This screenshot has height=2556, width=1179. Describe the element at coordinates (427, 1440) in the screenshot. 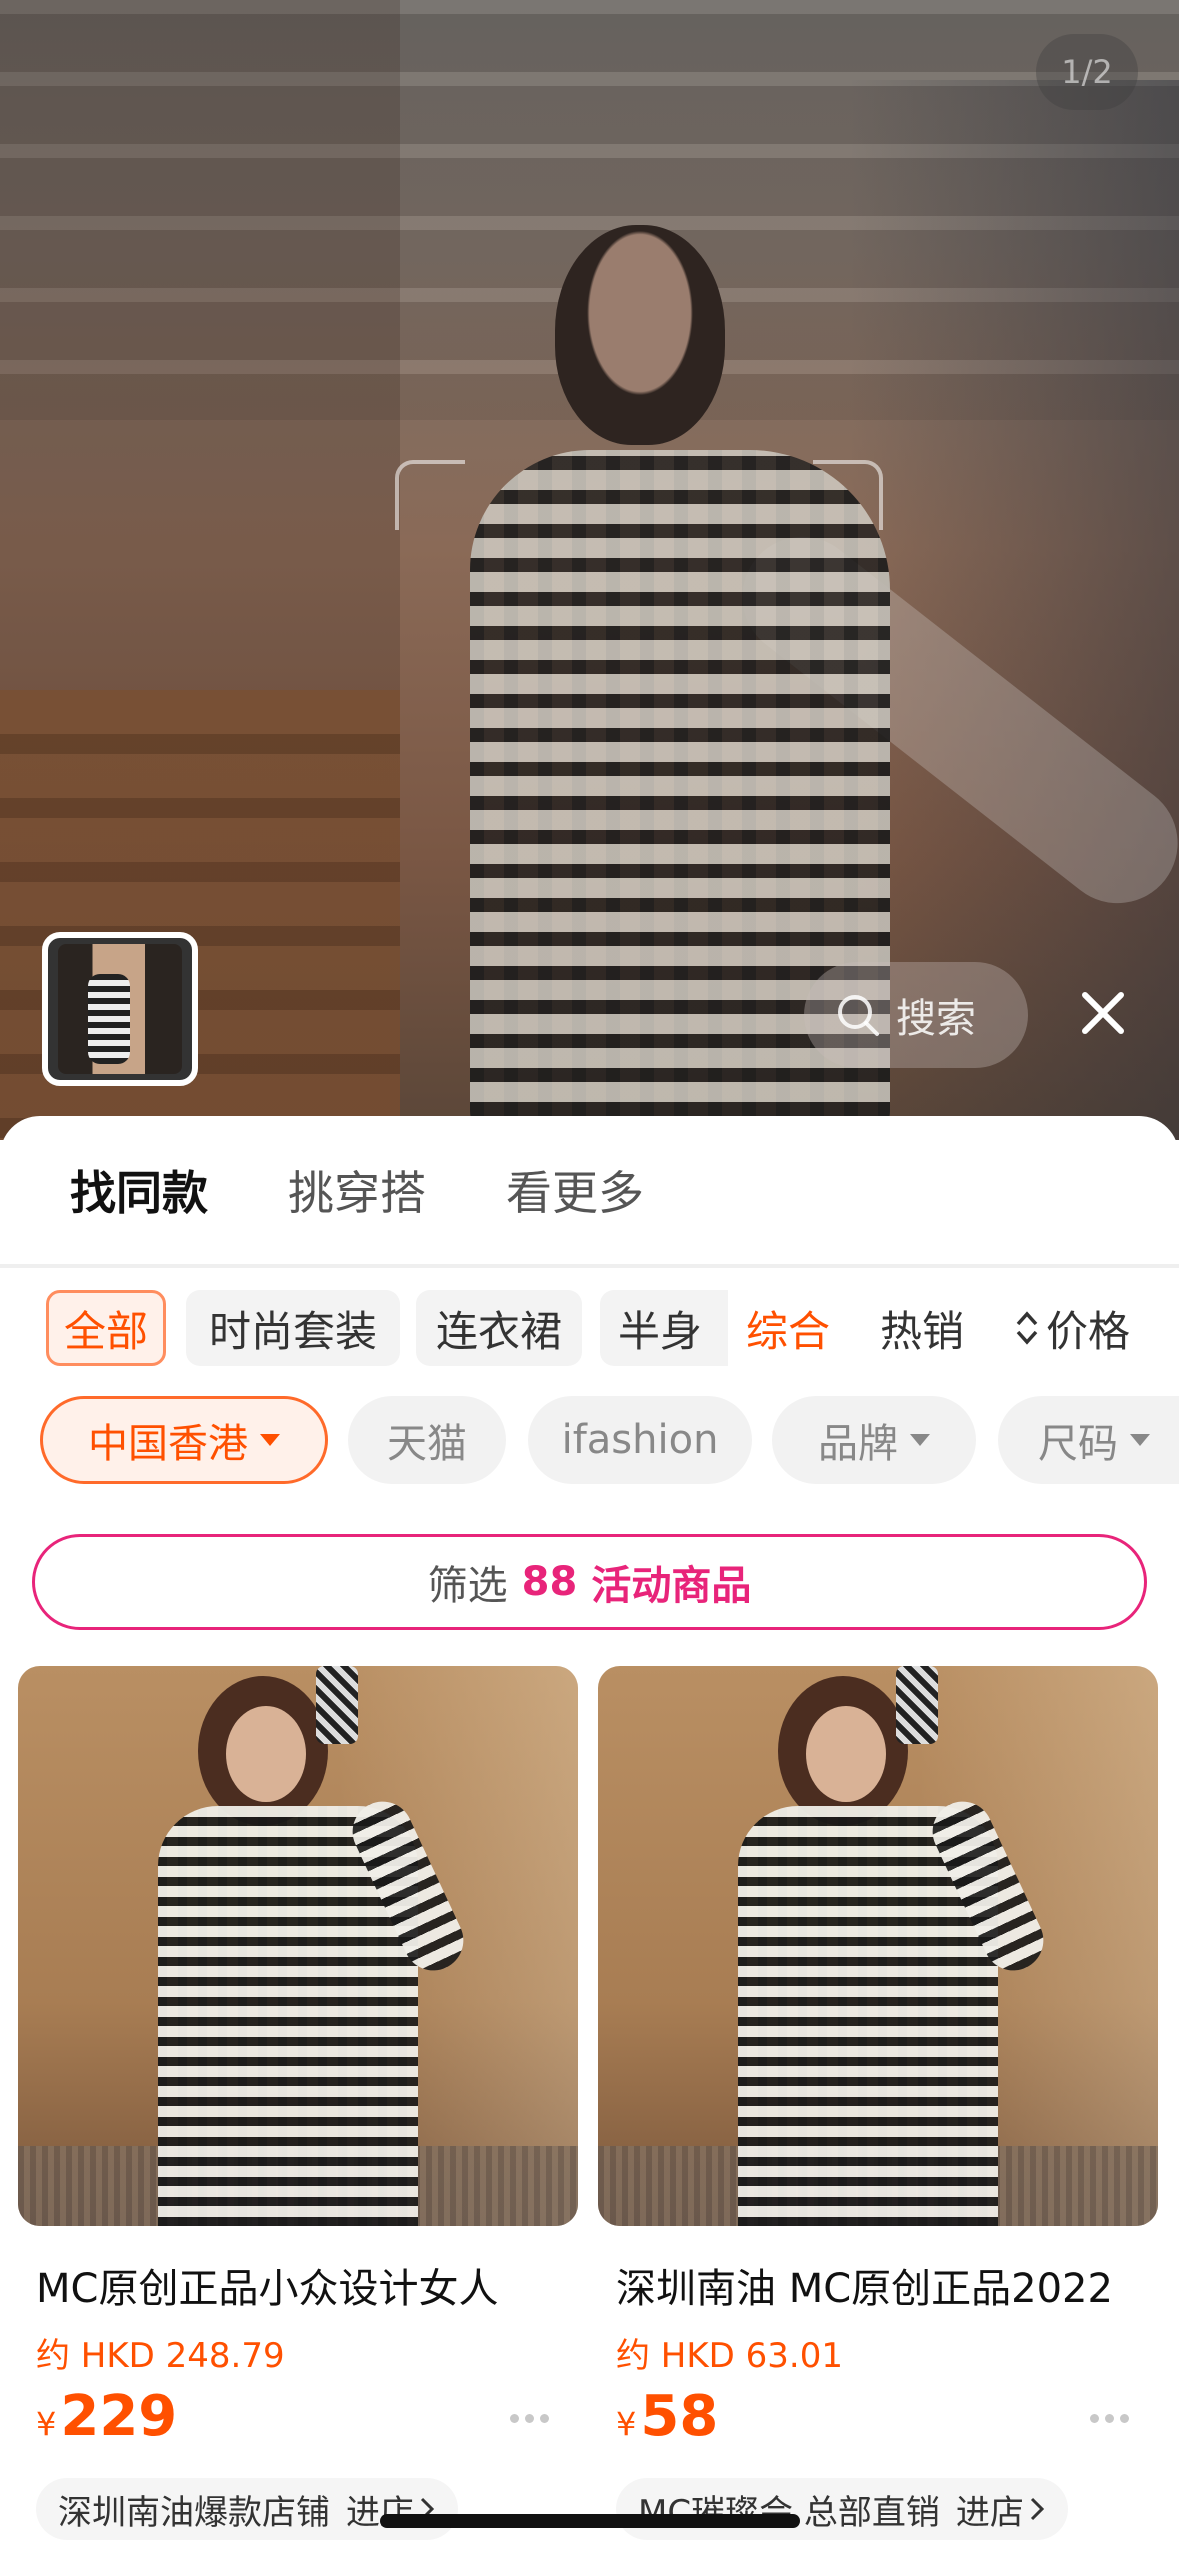

I see `filter-tmall: 天猫` at that location.